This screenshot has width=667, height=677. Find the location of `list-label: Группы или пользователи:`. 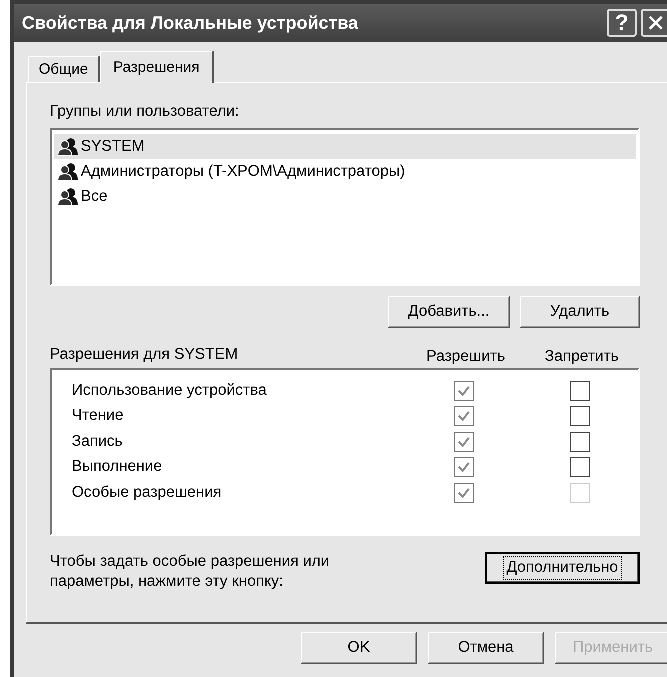

list-label: Группы или пользователи: is located at coordinates (145, 112).